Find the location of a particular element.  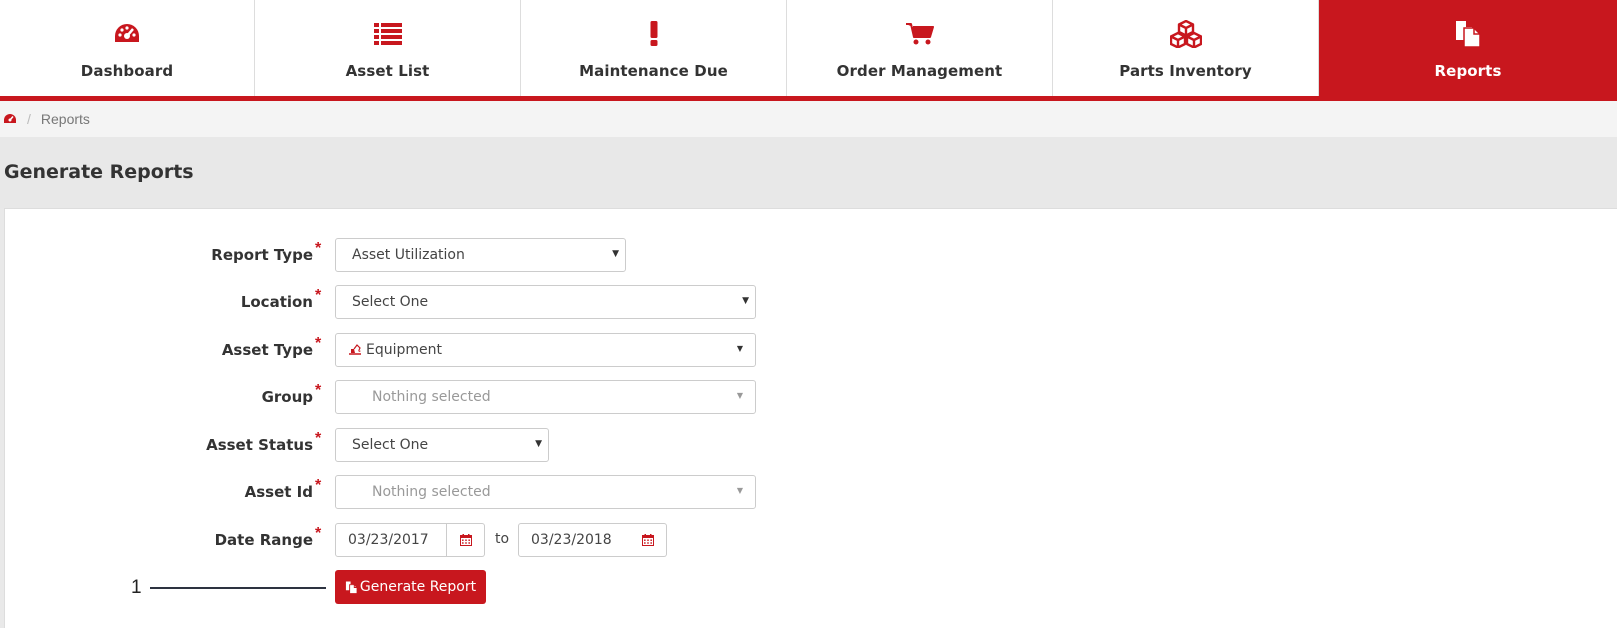

page-title: Generate Reports is located at coordinates (99, 172).